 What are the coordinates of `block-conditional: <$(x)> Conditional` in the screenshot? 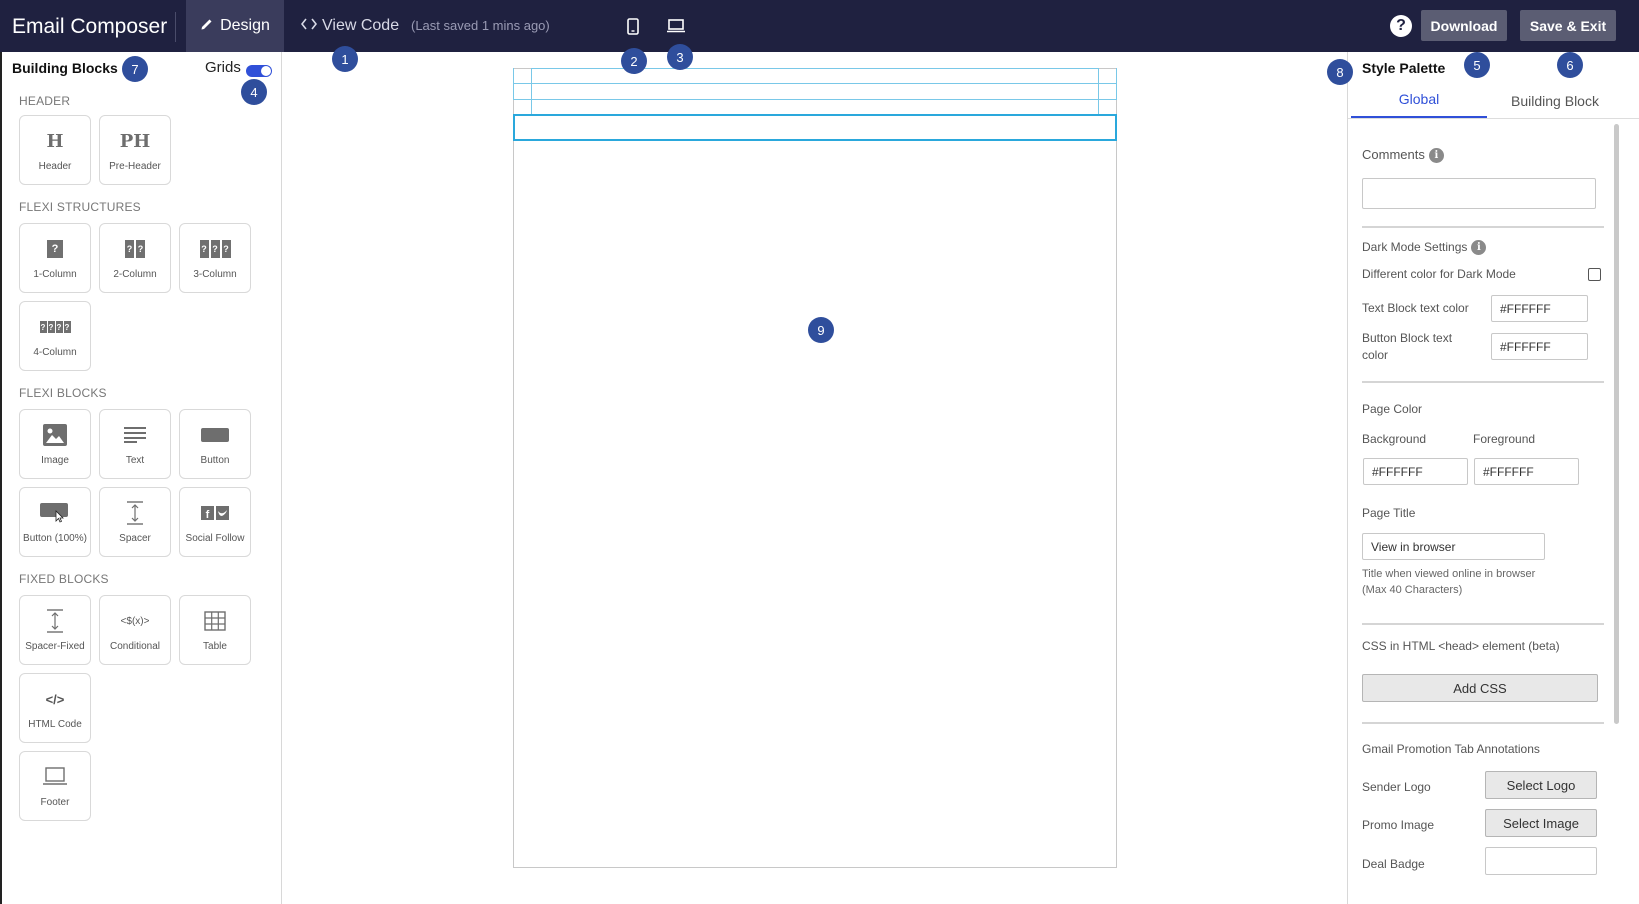 It's located at (135, 630).